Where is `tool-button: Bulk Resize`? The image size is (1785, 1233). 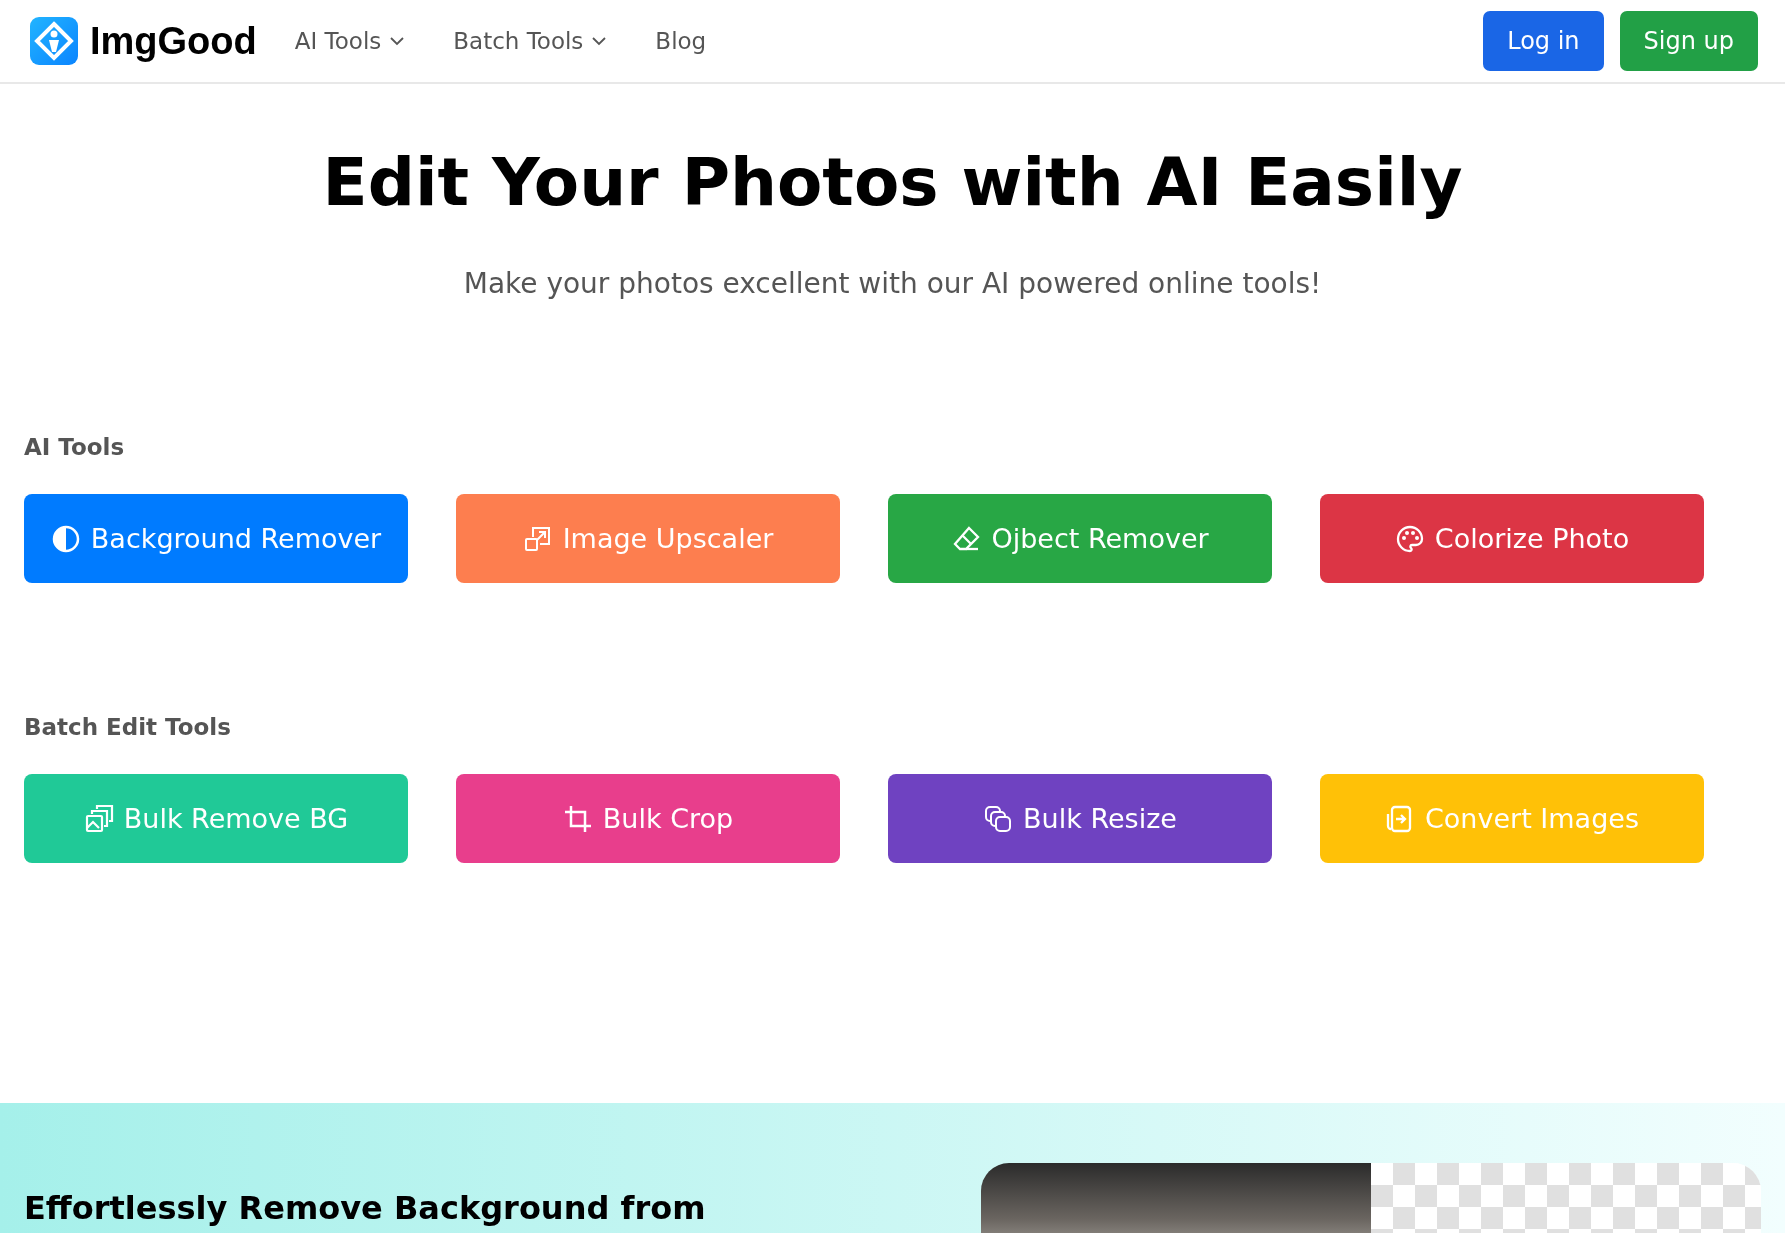 tool-button: Bulk Resize is located at coordinates (1080, 818).